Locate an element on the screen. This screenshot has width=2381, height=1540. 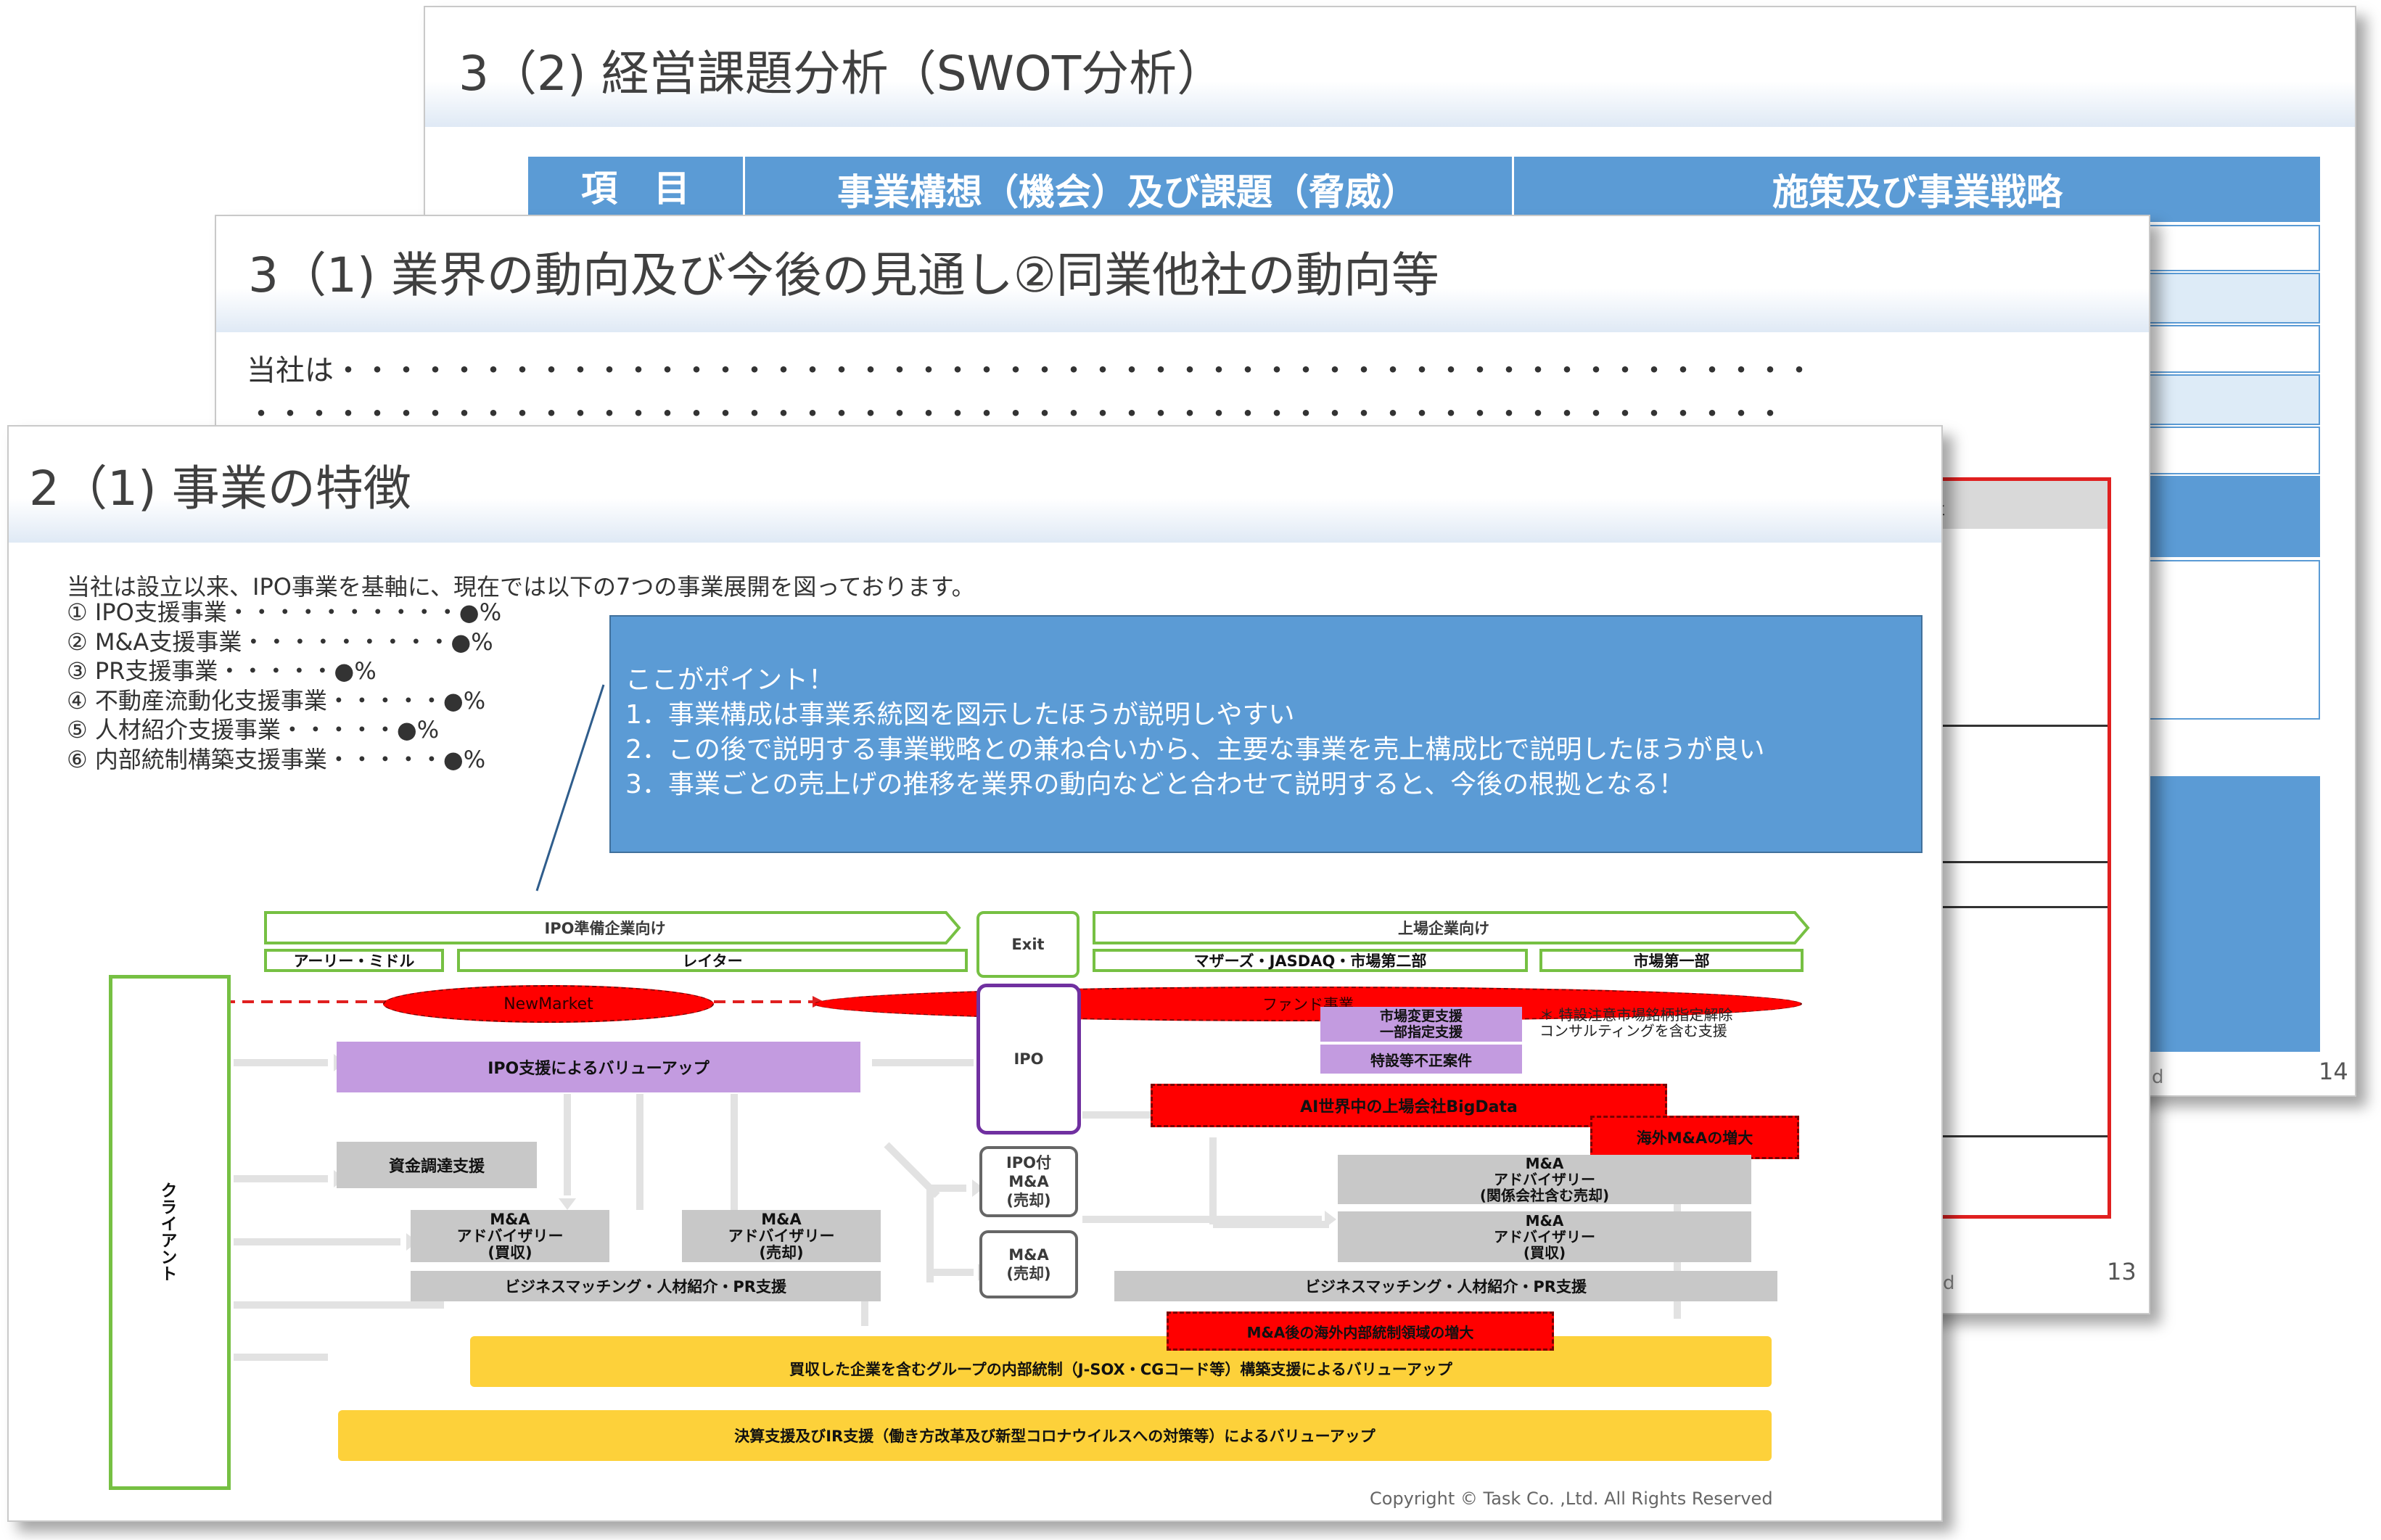
stage-mothers: マザーズ・JASDAQ・市場第二部 is located at coordinates (1310, 960).